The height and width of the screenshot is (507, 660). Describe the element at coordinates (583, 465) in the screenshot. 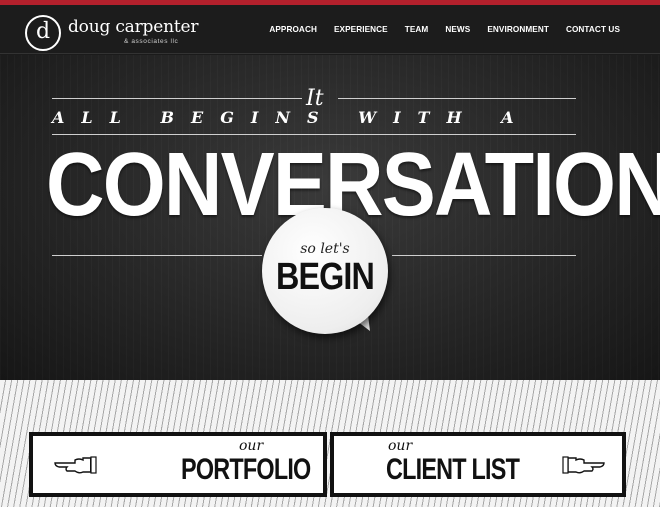

I see `pointing-hand-right-icon` at that location.